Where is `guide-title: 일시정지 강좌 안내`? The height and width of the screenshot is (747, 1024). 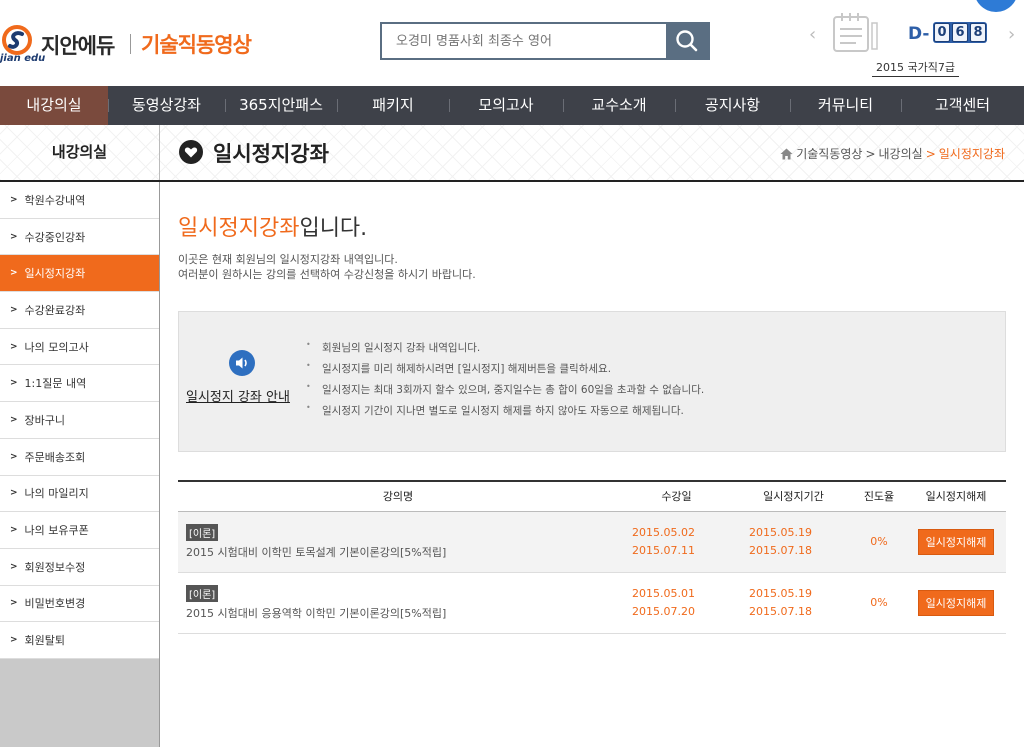
guide-title: 일시정지 강좌 안내 is located at coordinates (238, 395).